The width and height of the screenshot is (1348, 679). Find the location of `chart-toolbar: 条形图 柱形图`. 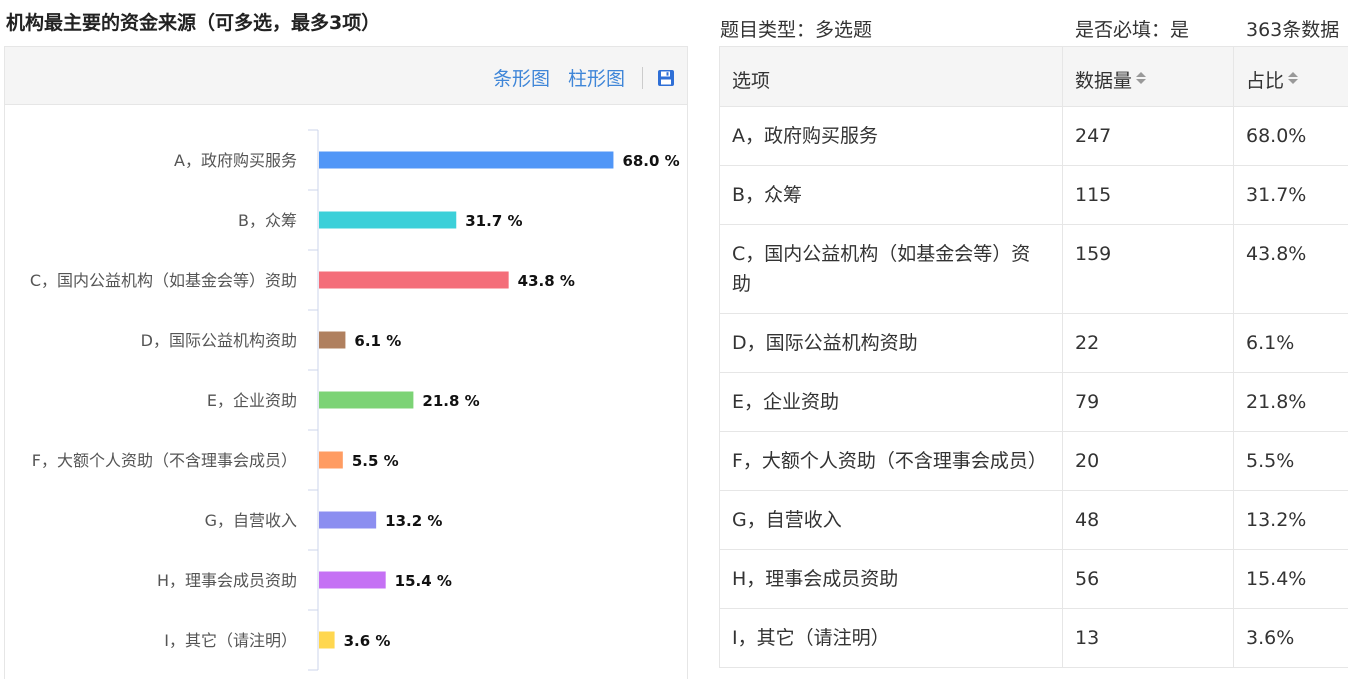

chart-toolbar: 条形图 柱形图 is located at coordinates (346, 76).